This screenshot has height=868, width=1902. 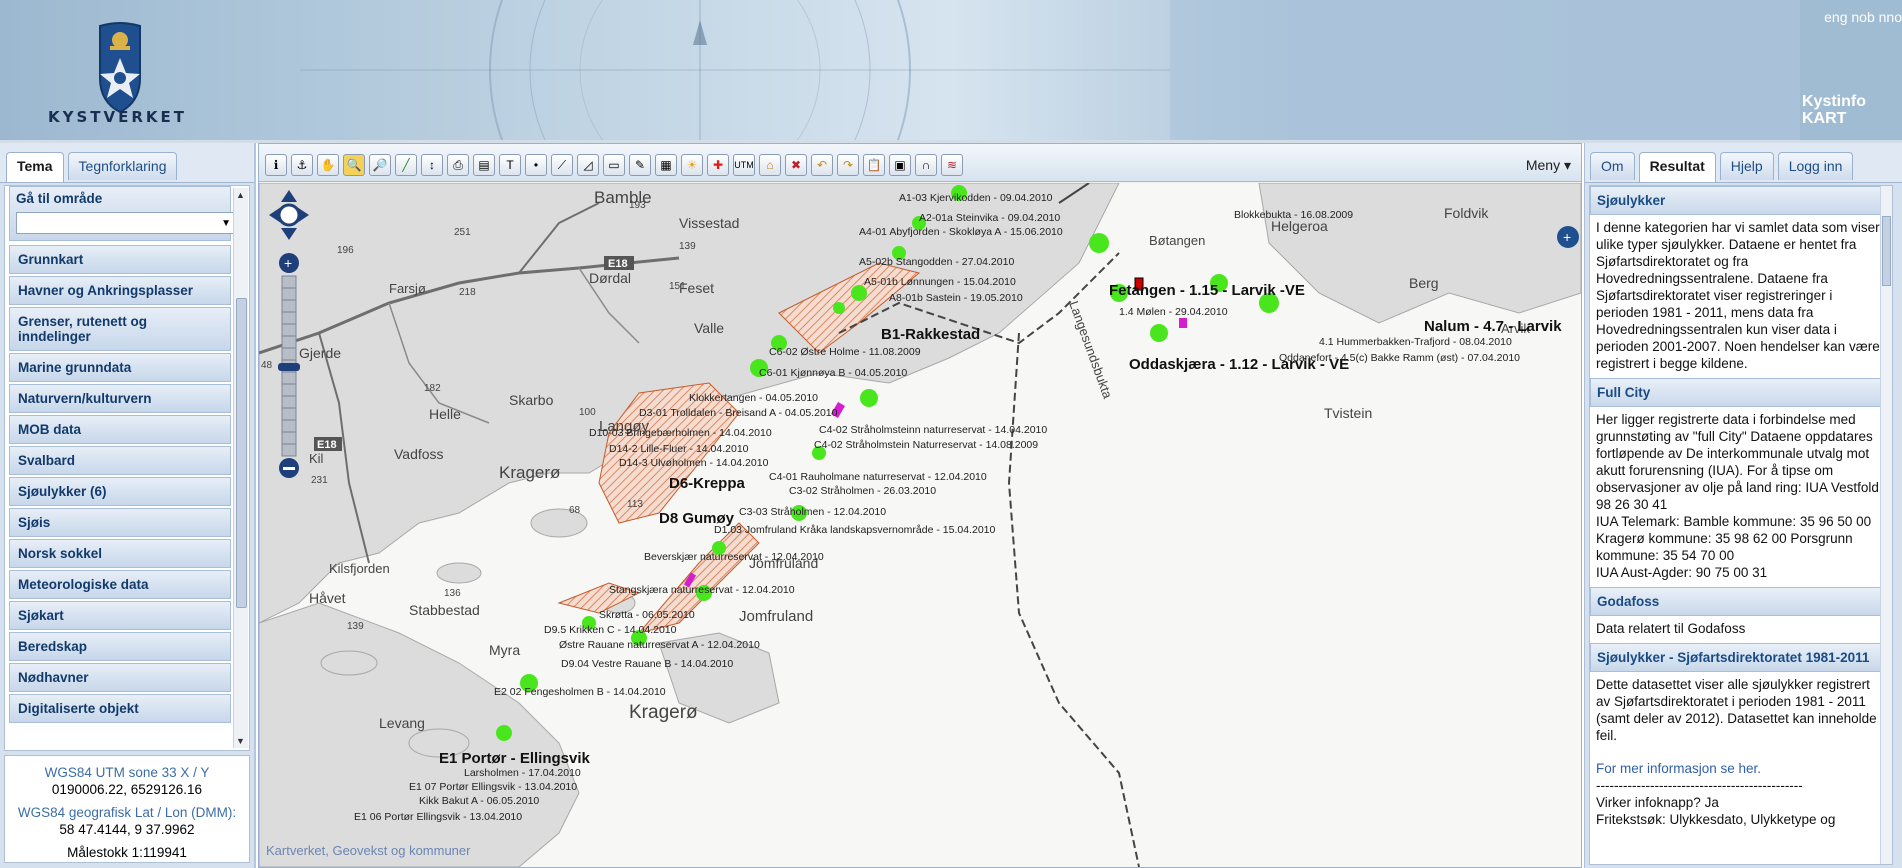 What do you see at coordinates (289, 338) in the screenshot?
I see `zoom-control: +` at bounding box center [289, 338].